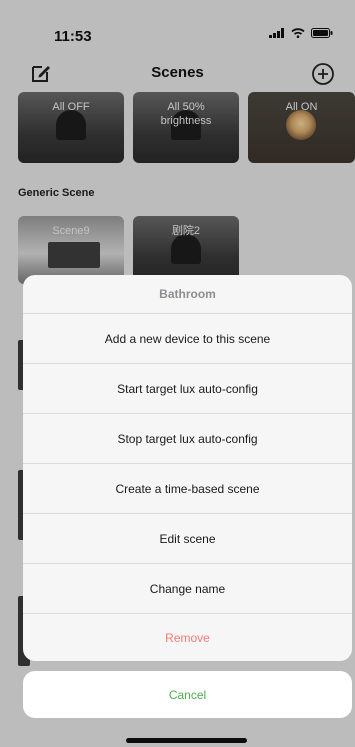 The width and height of the screenshot is (355, 747). I want to click on stop-lux-autoconfig-button: Stop target lux auto-config, so click(187, 439).